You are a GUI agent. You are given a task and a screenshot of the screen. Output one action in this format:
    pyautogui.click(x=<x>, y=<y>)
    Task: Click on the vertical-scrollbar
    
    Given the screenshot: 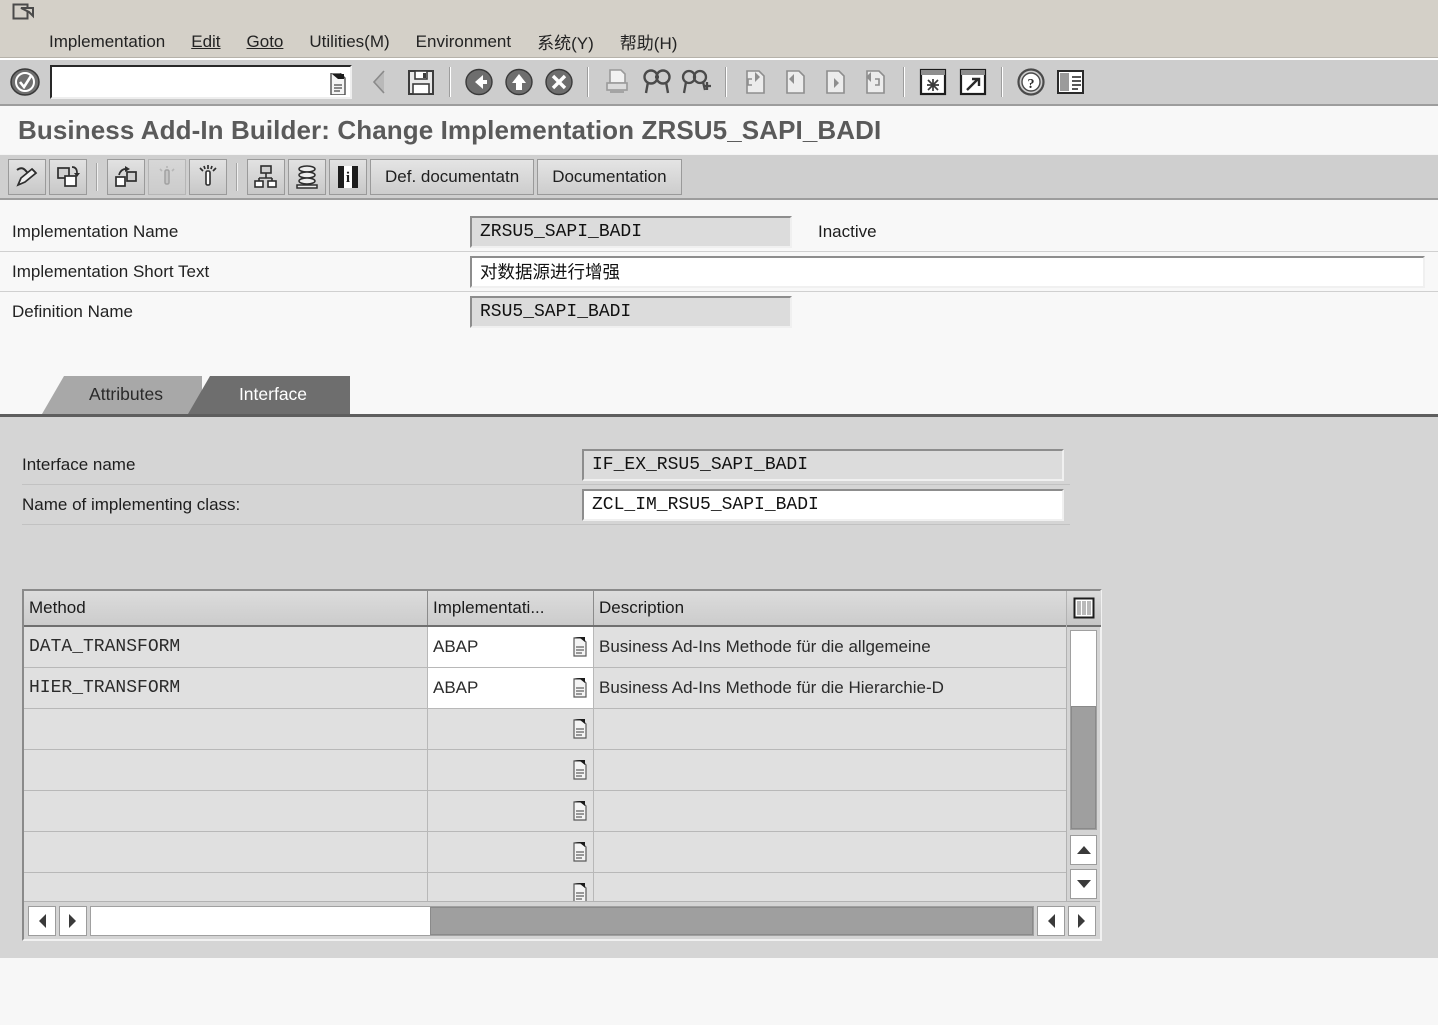 What is the action you would take?
    pyautogui.click(x=1083, y=746)
    